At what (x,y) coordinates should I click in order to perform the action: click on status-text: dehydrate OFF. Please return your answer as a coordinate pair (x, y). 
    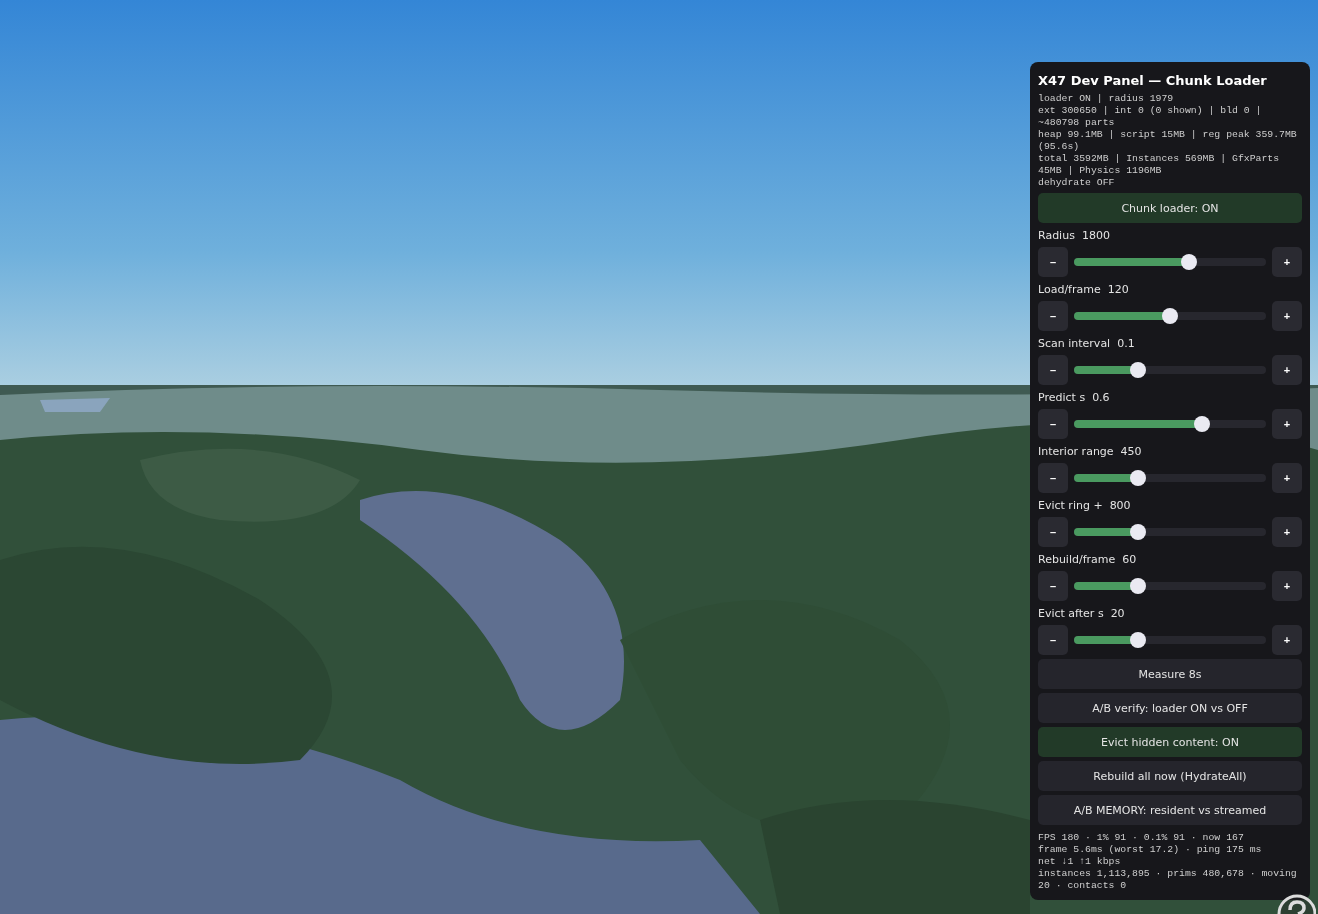
    Looking at the image, I should click on (1077, 183).